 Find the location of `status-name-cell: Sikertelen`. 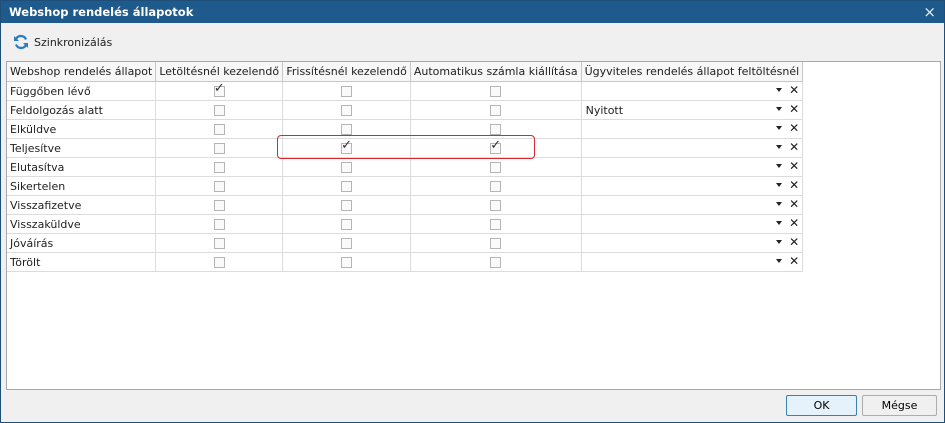

status-name-cell: Sikertelen is located at coordinates (82, 186).